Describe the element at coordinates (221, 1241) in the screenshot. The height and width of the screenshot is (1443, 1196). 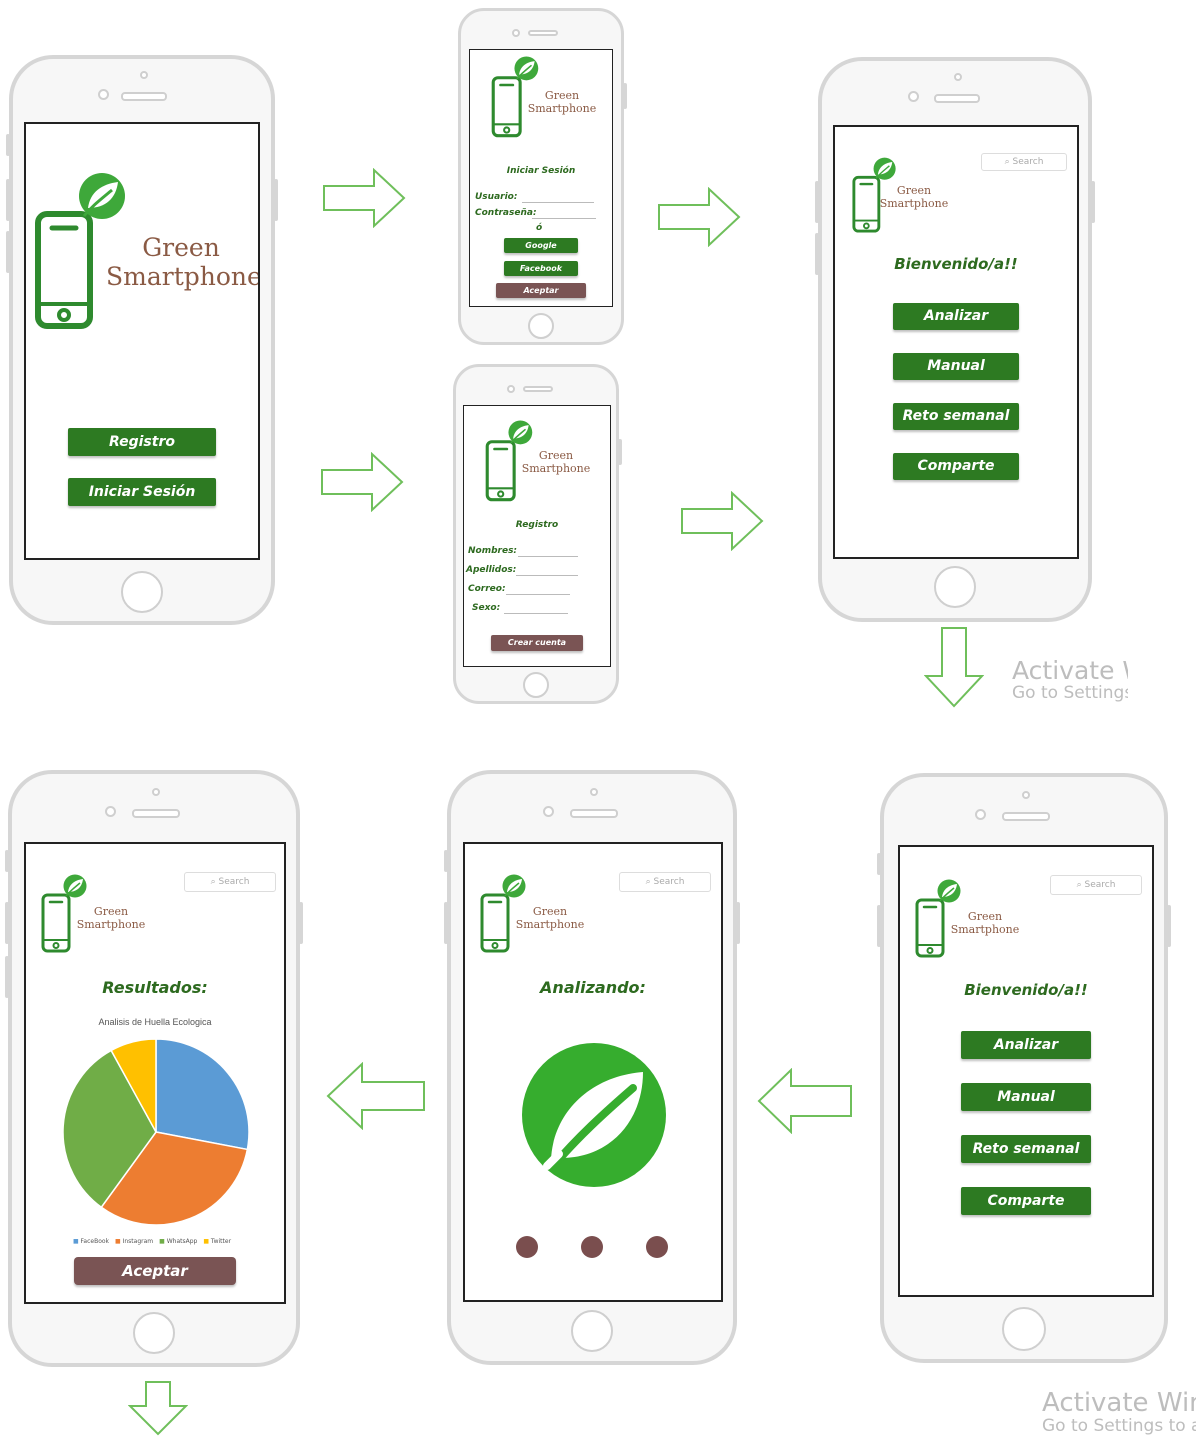
I see `legend-label: Twitter` at that location.